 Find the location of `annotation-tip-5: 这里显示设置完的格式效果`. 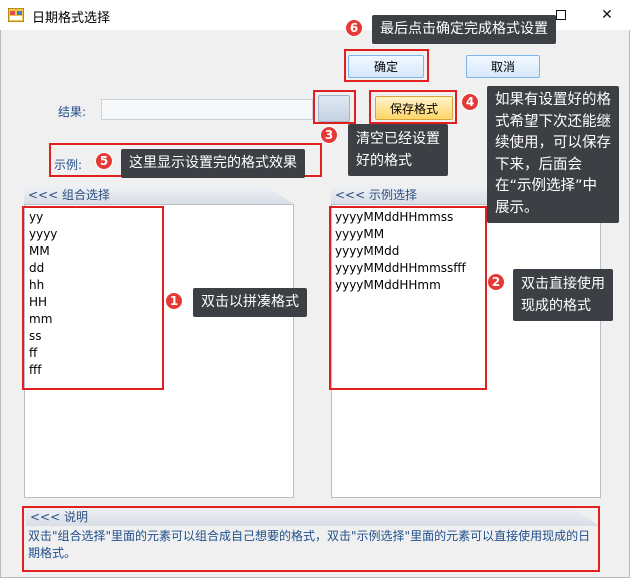

annotation-tip-5: 这里显示设置完的格式效果 is located at coordinates (213, 163).